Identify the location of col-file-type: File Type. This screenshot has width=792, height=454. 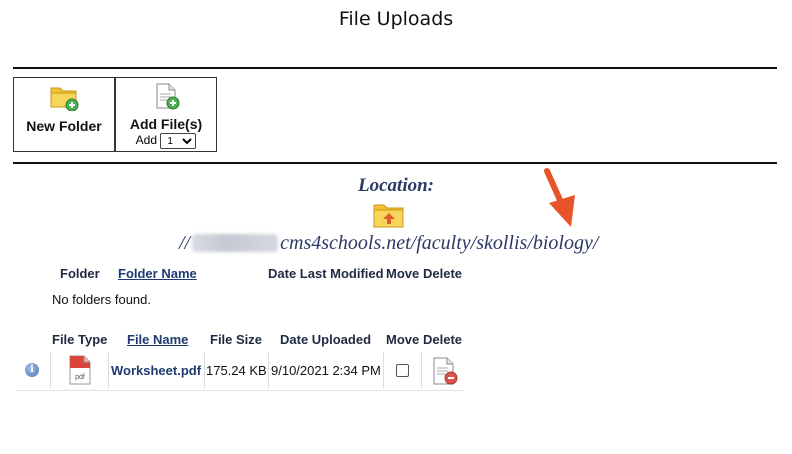
(80, 339).